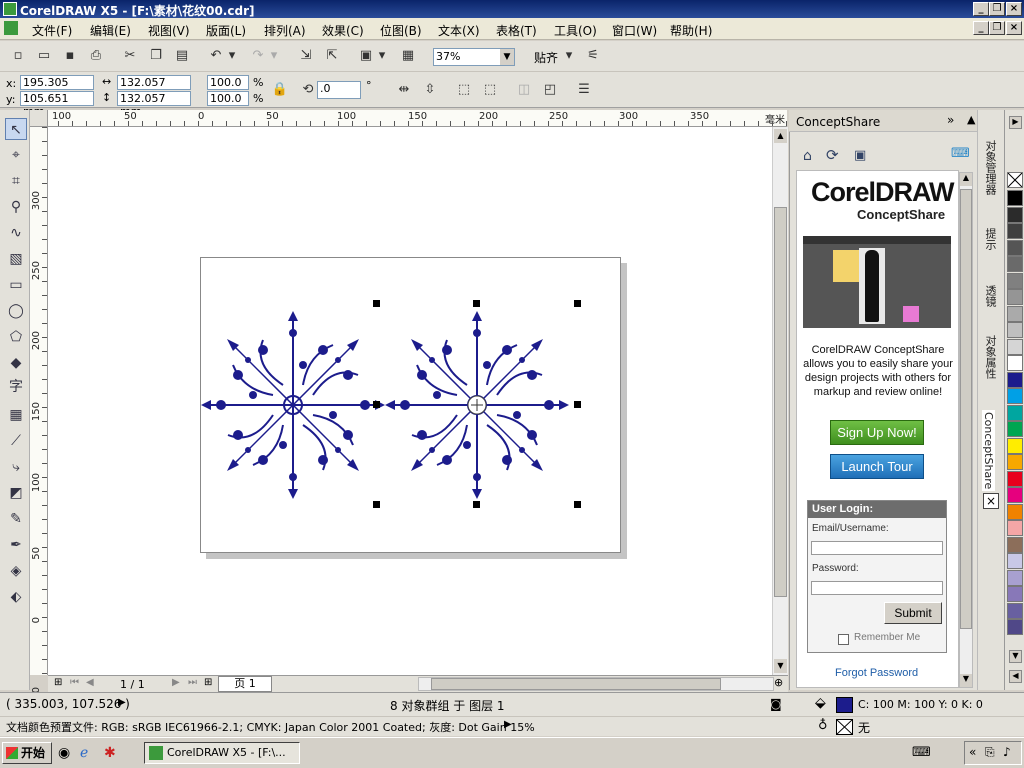  I want to click on polygon-tool-icon: ⬠, so click(16, 337).